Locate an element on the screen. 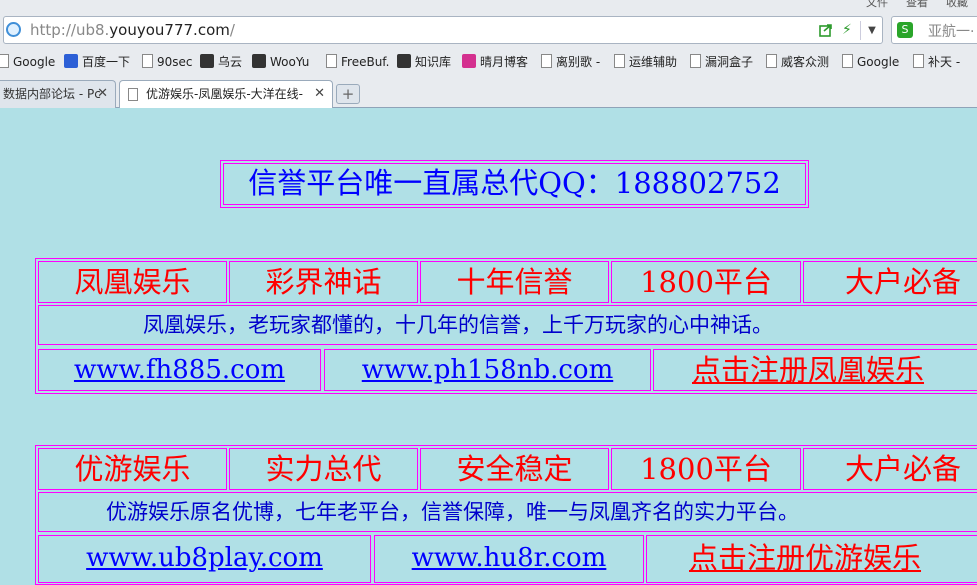 The width and height of the screenshot is (977, 585). tag-cell: 凤凰娱乐 is located at coordinates (132, 282).